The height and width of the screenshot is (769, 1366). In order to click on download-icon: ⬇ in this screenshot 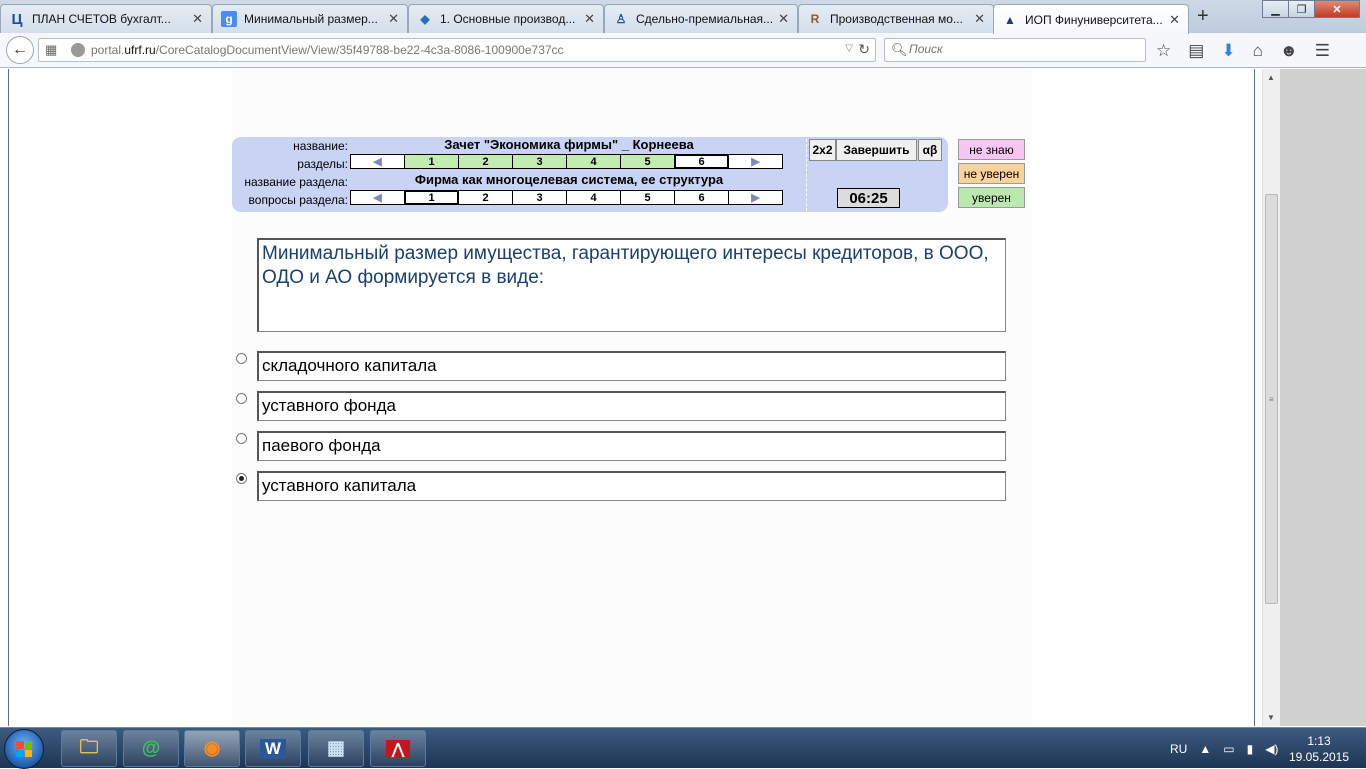, I will do `click(1228, 51)`.